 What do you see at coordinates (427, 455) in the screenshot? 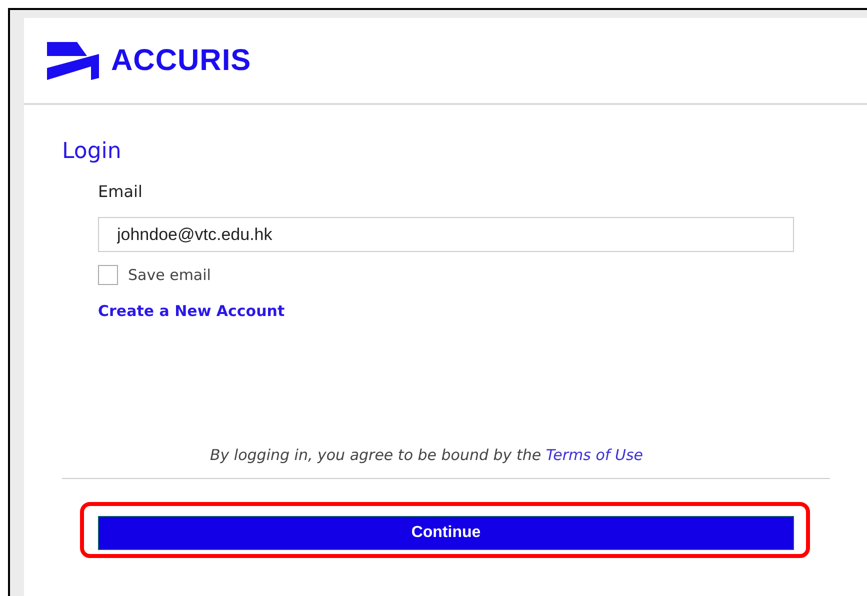
I see `terms-sentence: By logging in, you agree to be bound by the Terms of Use` at bounding box center [427, 455].